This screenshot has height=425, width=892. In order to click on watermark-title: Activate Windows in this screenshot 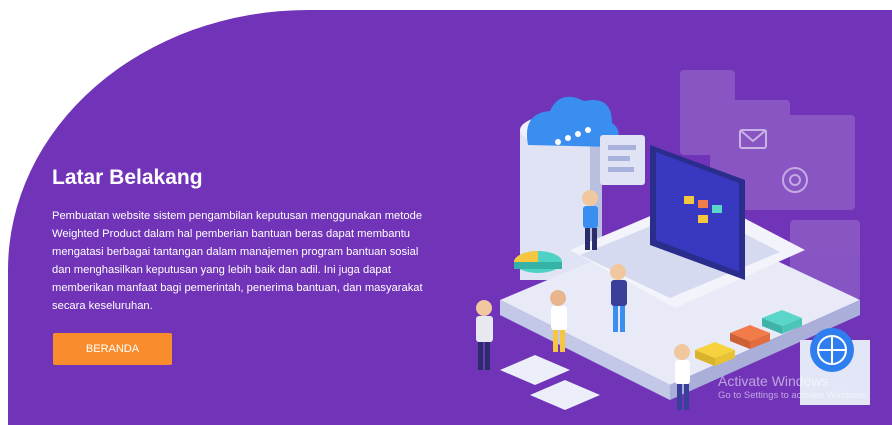, I will do `click(773, 381)`.